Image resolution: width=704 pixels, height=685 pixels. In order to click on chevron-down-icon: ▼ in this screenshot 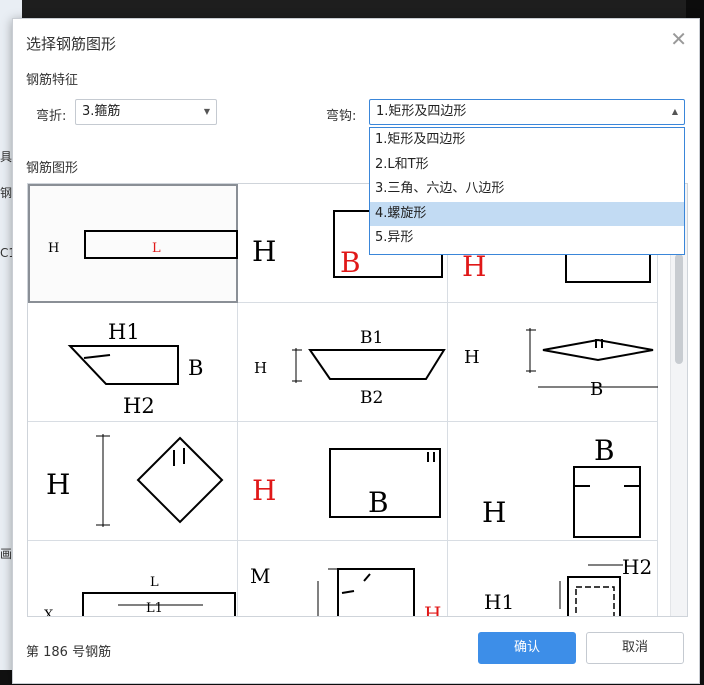, I will do `click(206, 111)`.